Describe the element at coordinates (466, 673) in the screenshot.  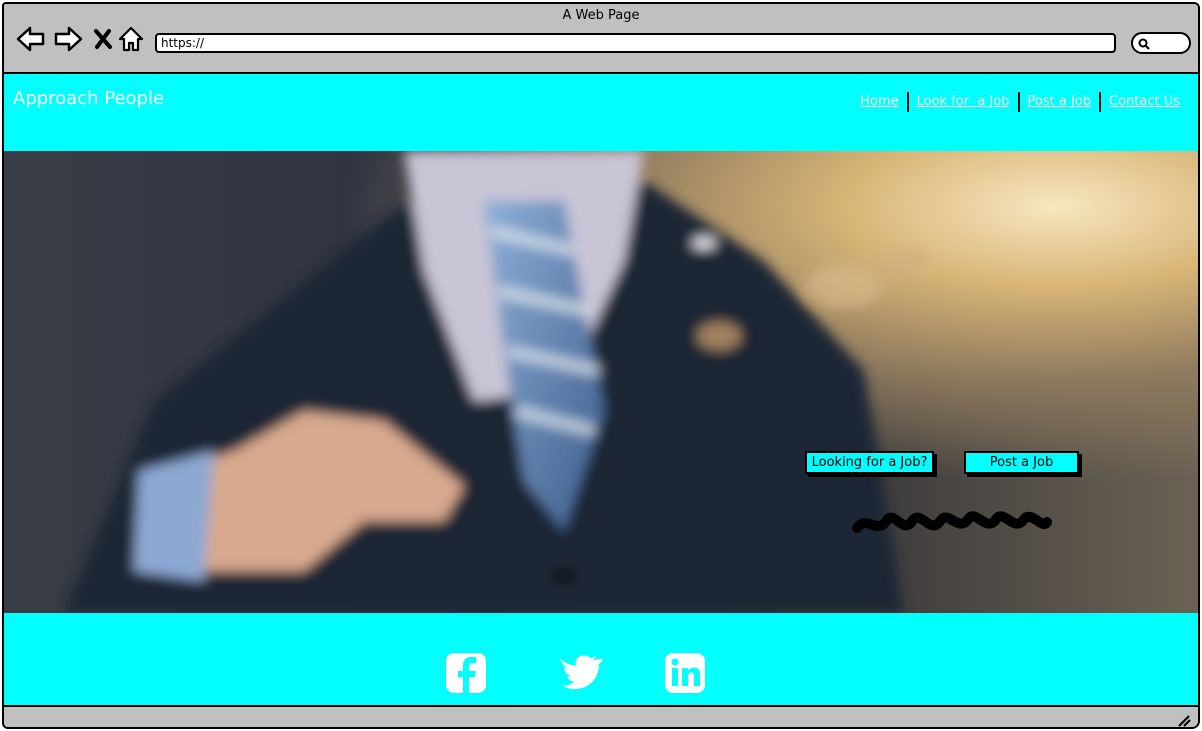
I see `facebook-icon` at that location.